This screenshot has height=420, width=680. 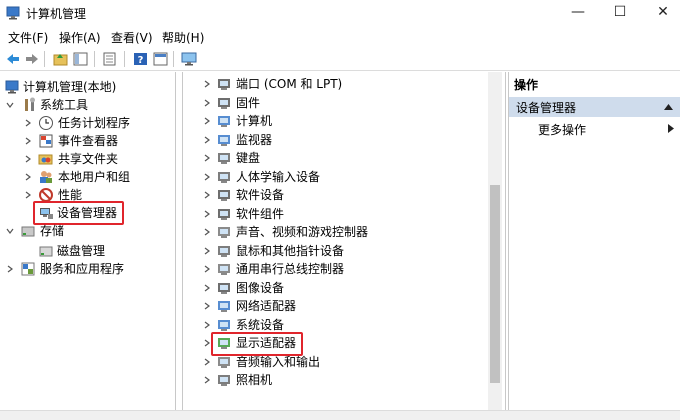 What do you see at coordinates (46, 123) in the screenshot?
I see `clock-icon` at bounding box center [46, 123].